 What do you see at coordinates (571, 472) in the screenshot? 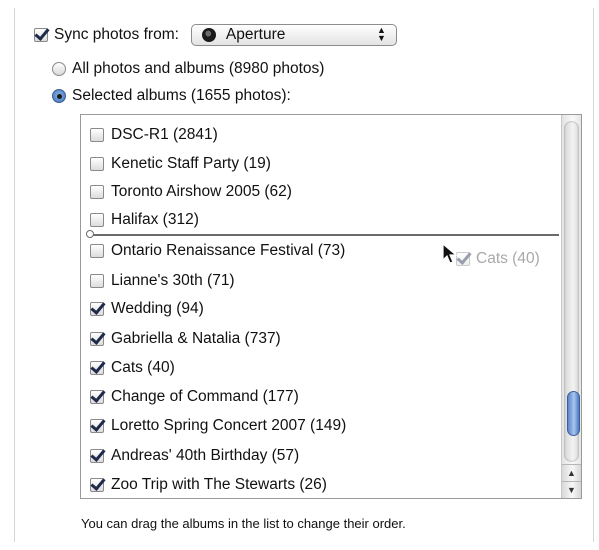
I see `scroll-up-button: ▲` at bounding box center [571, 472].